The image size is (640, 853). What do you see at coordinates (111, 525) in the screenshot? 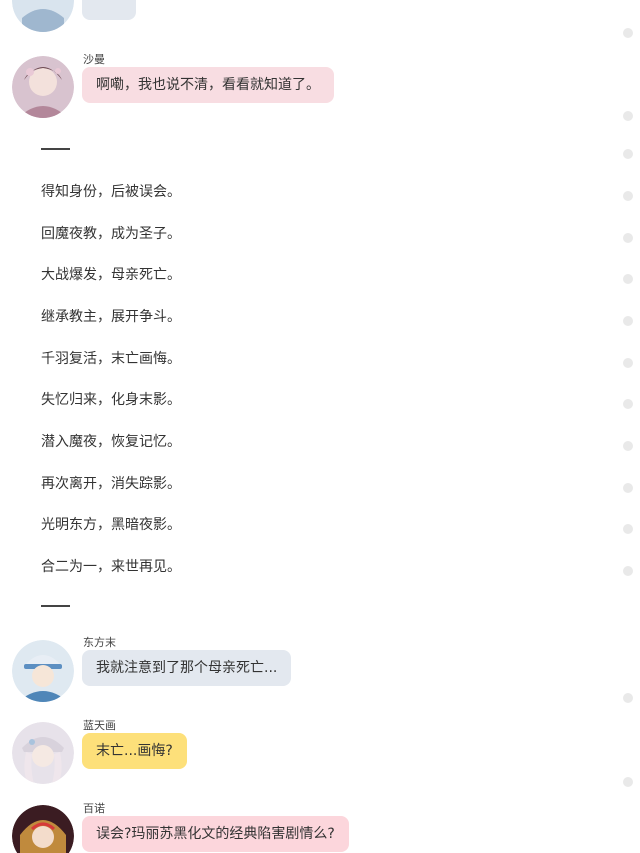
I see `story-line: 光明东方，黑暗夜影。` at bounding box center [111, 525].